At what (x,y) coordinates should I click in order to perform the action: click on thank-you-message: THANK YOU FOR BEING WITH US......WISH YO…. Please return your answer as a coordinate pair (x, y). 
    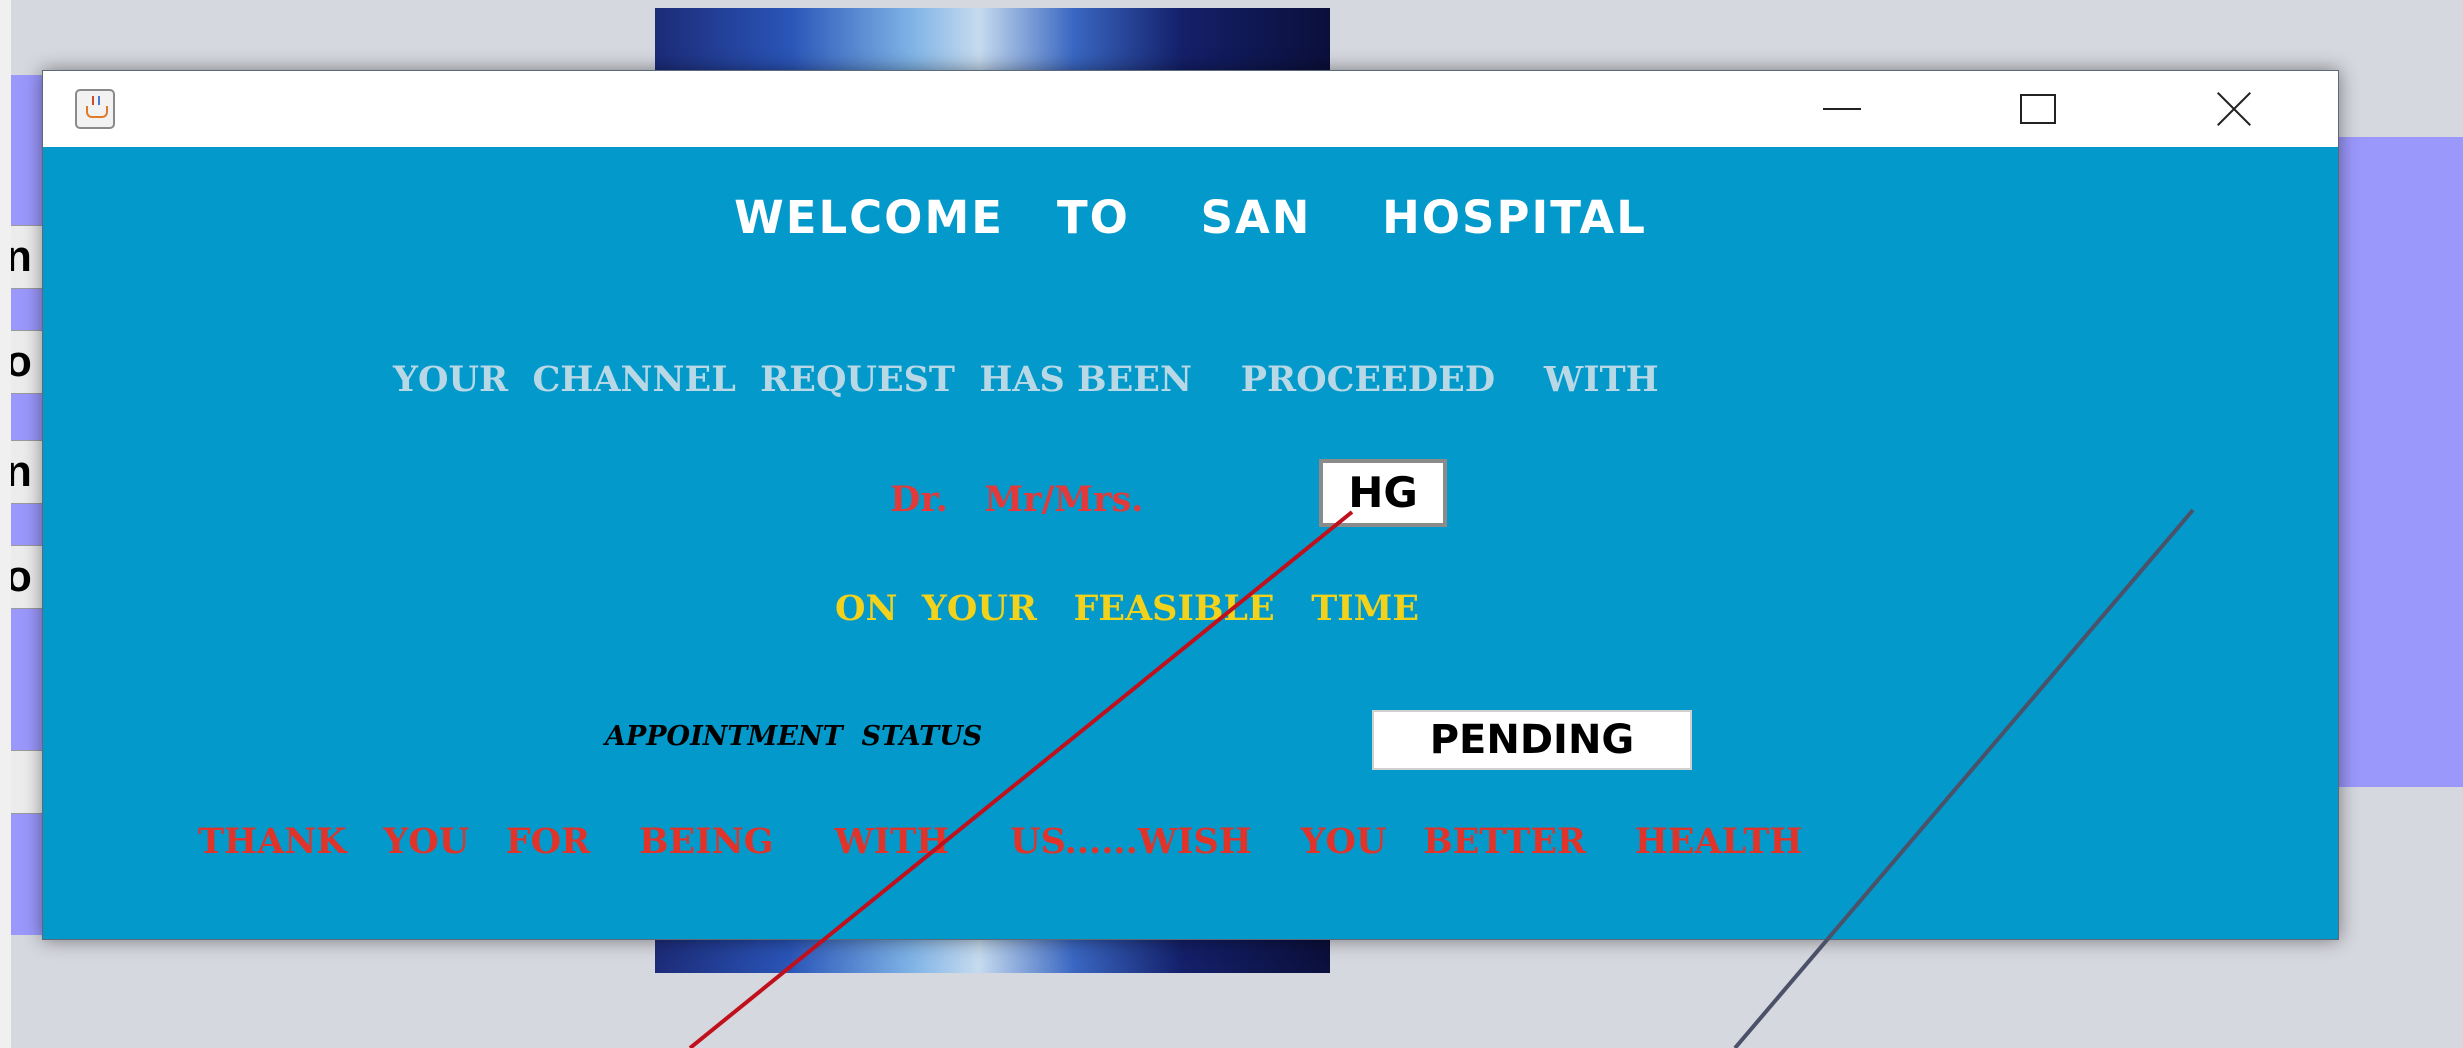
    Looking at the image, I should click on (1000, 841).